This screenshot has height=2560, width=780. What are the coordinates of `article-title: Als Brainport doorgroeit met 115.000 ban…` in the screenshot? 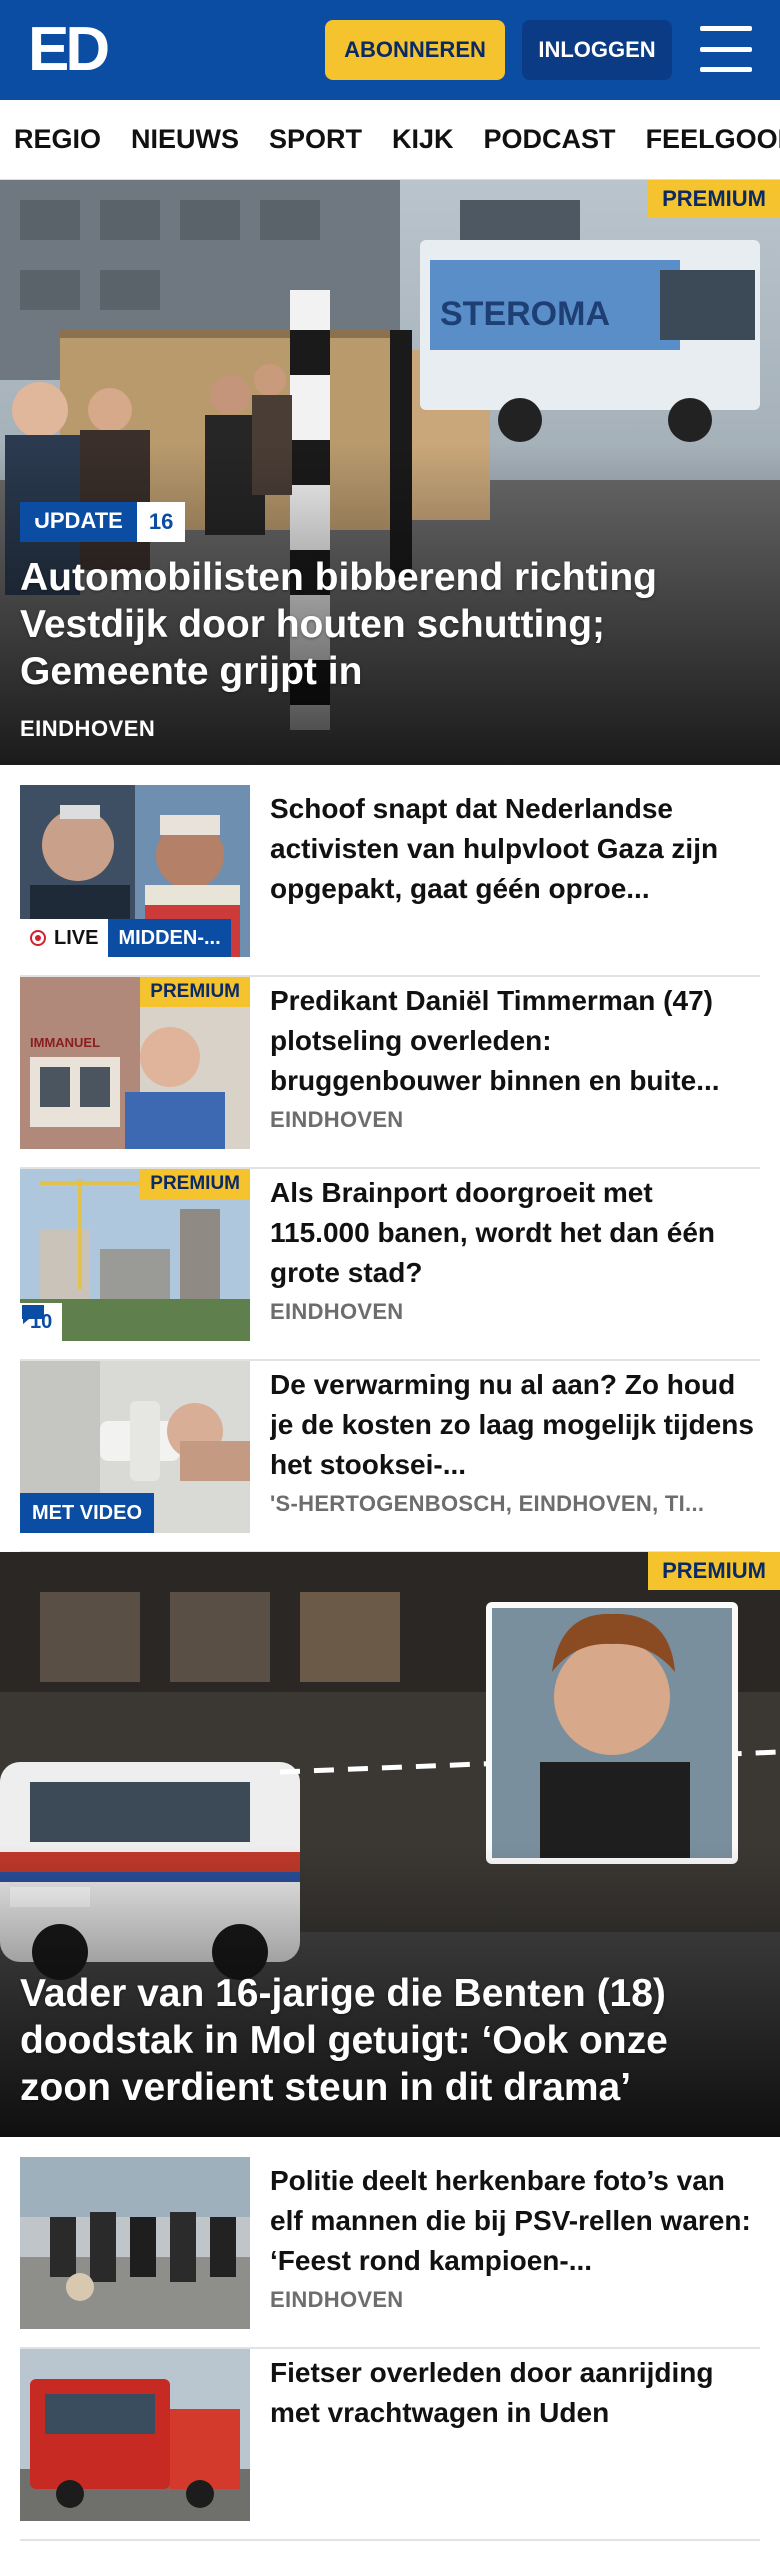 It's located at (515, 1233).